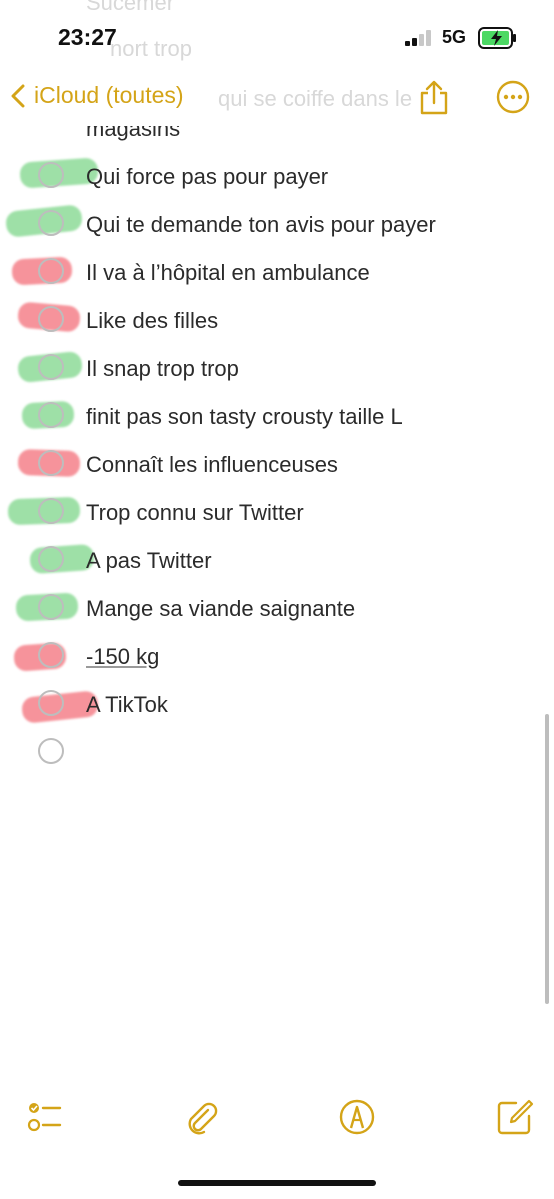 The width and height of the screenshot is (554, 1199). Describe the element at coordinates (195, 513) in the screenshot. I see `item-label: Trop connu sur Twitter` at that location.